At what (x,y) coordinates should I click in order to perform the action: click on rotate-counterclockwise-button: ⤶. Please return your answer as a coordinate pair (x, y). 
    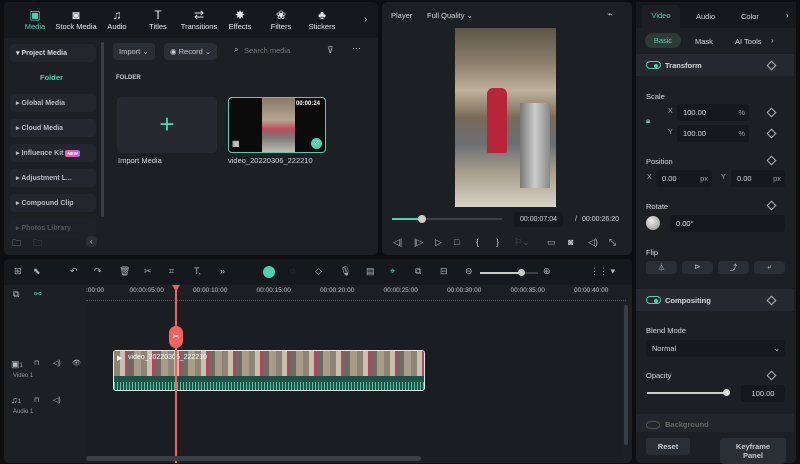
    Looking at the image, I should click on (769, 267).